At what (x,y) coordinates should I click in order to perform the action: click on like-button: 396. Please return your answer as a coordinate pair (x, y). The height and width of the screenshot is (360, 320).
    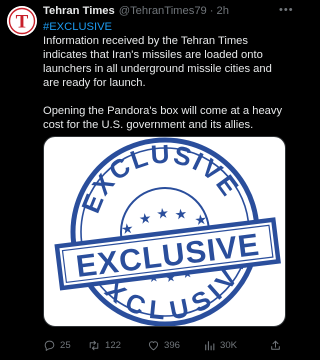
    Looking at the image, I should click on (175, 345).